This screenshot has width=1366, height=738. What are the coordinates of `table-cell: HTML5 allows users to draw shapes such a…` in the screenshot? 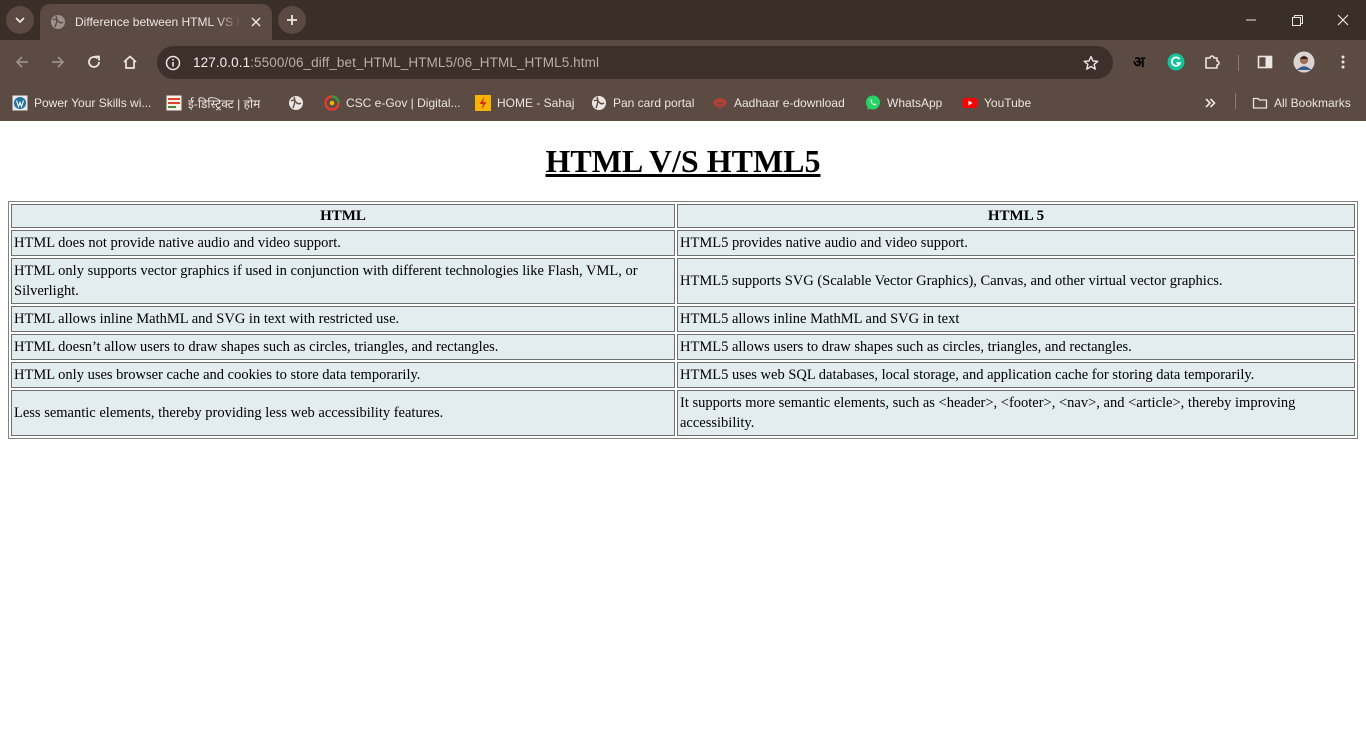 It's located at (1016, 347).